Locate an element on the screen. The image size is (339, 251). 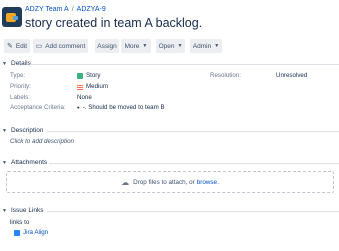
comment-icon: ▭ is located at coordinates (39, 46).